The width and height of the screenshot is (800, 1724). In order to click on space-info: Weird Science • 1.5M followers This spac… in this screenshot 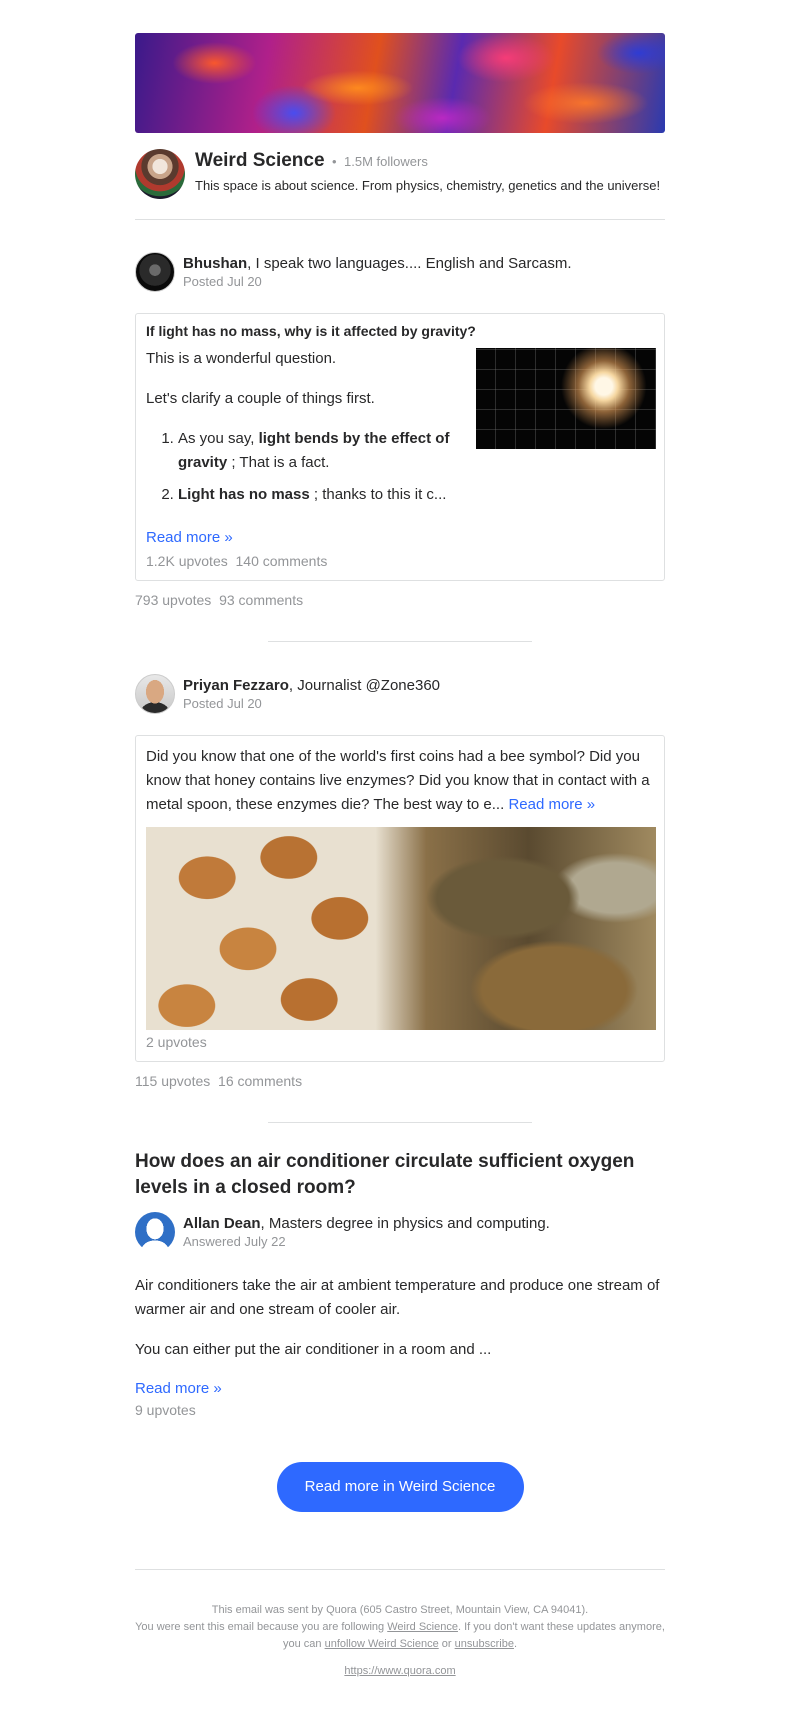, I will do `click(427, 171)`.